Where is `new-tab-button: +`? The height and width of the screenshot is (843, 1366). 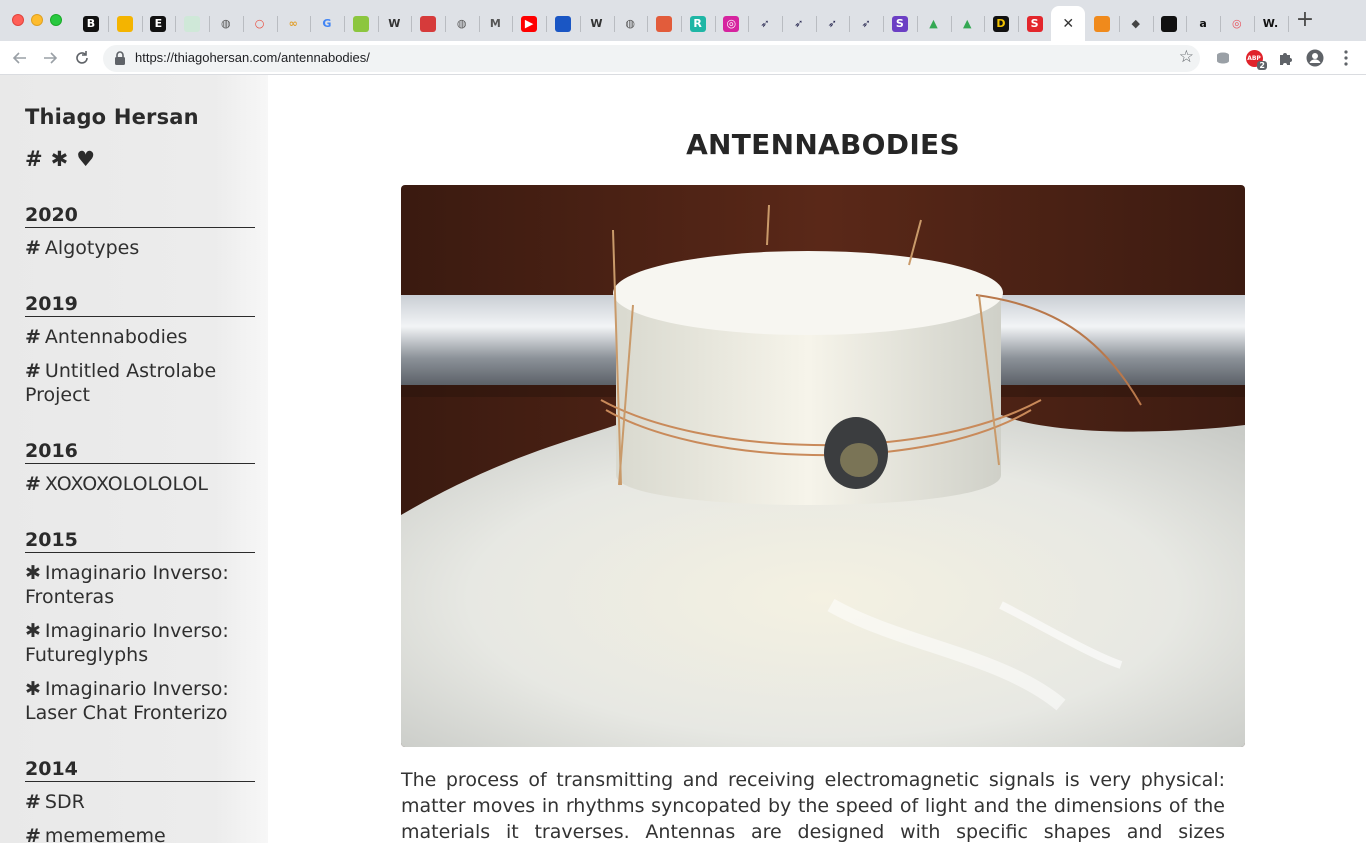 new-tab-button: + is located at coordinates (1305, 20).